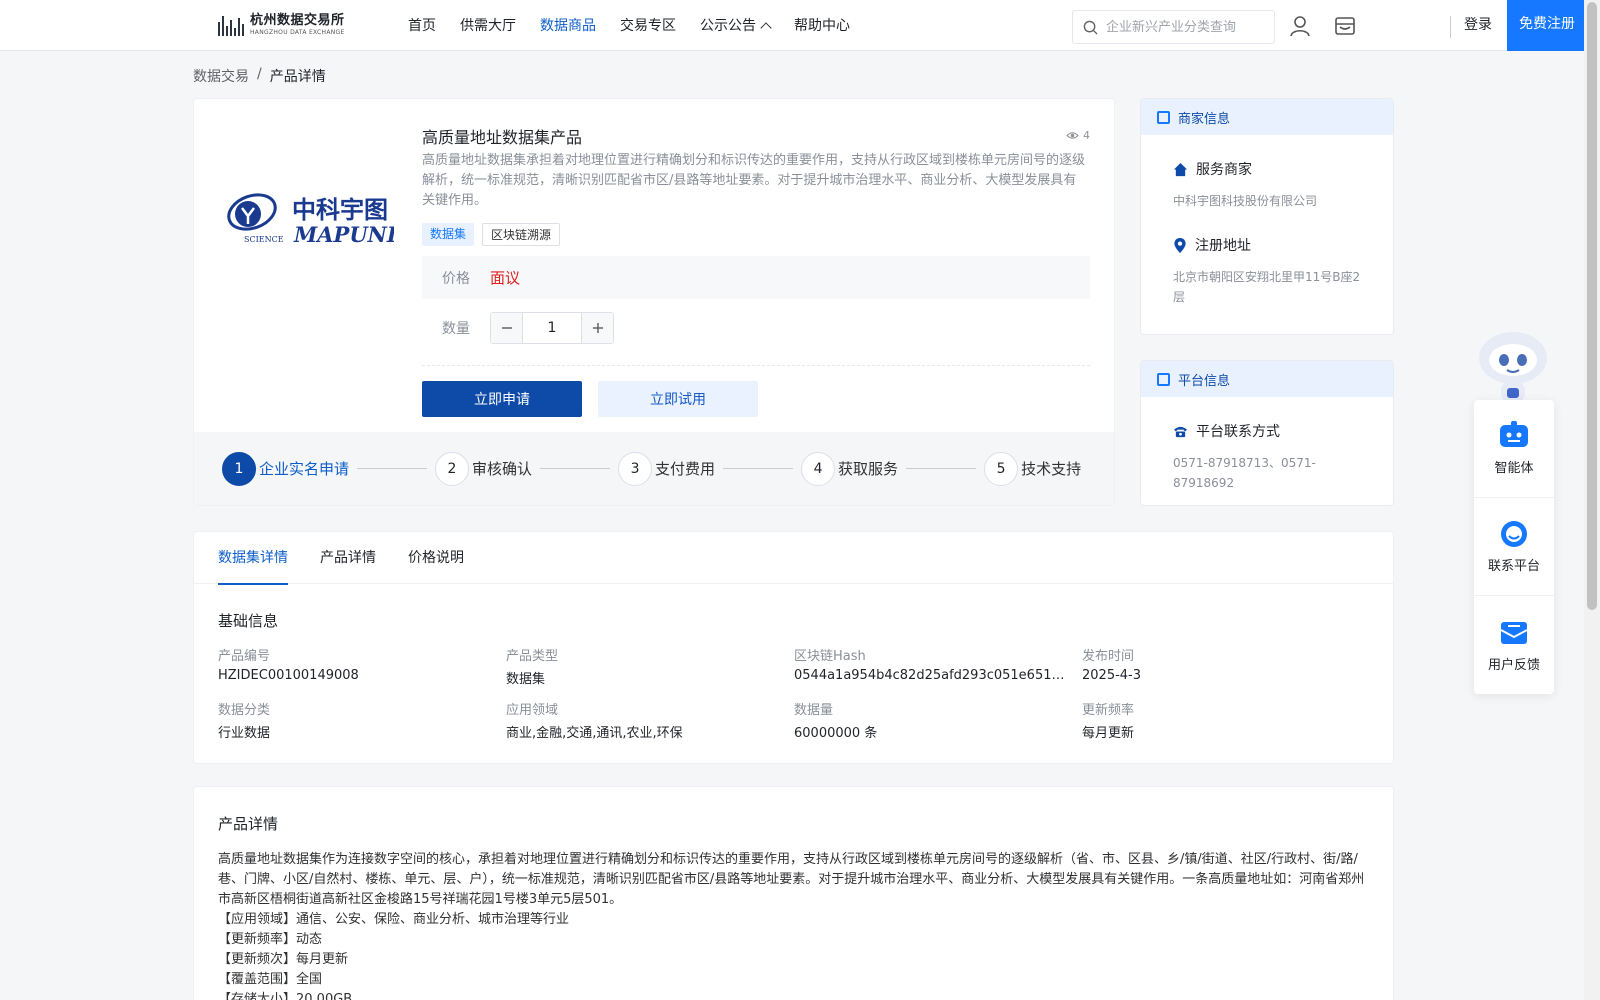 The image size is (1600, 1000). What do you see at coordinates (452, 468) in the screenshot?
I see `step-2-number: 2` at bounding box center [452, 468].